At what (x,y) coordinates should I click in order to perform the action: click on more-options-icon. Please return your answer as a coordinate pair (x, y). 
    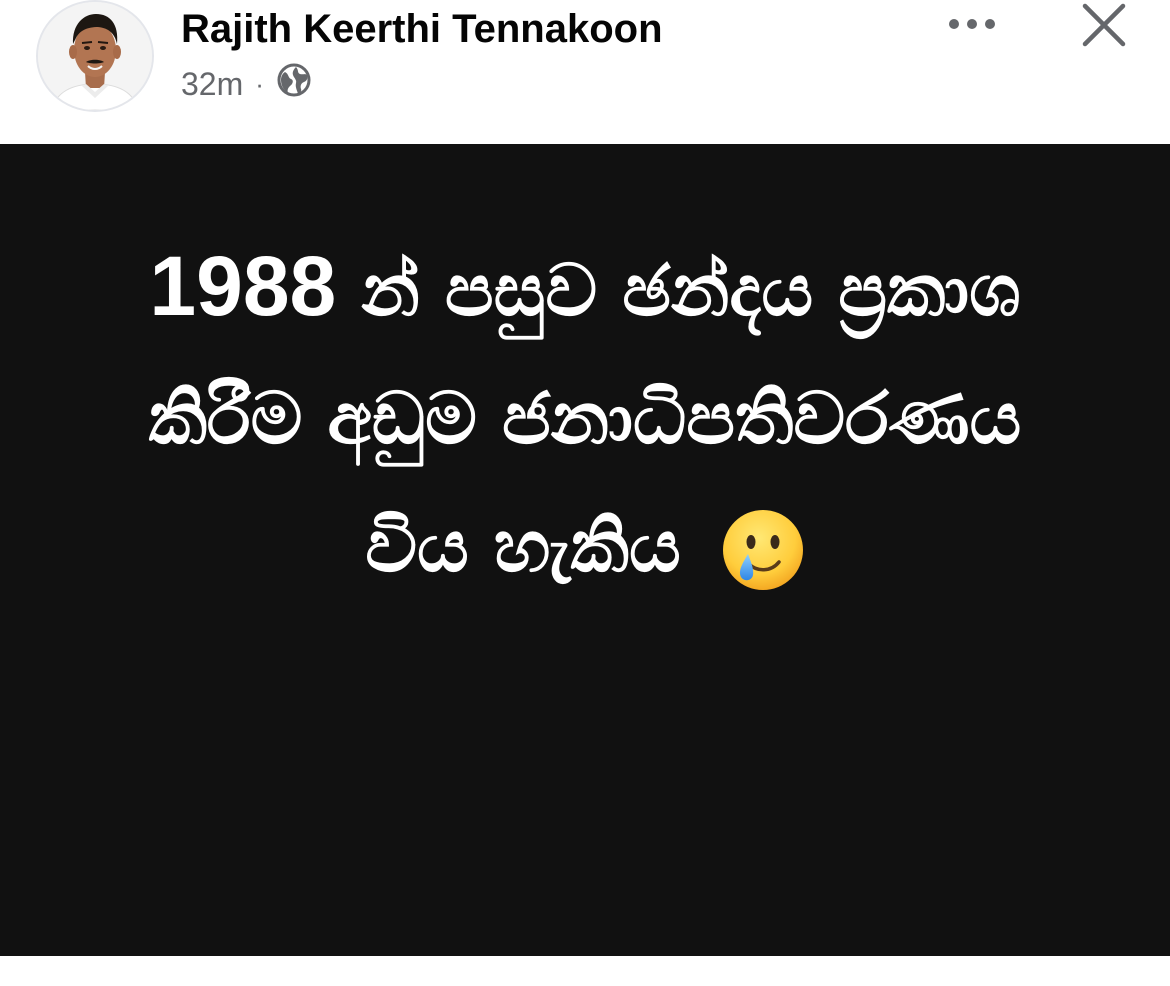
    Looking at the image, I should click on (972, 24).